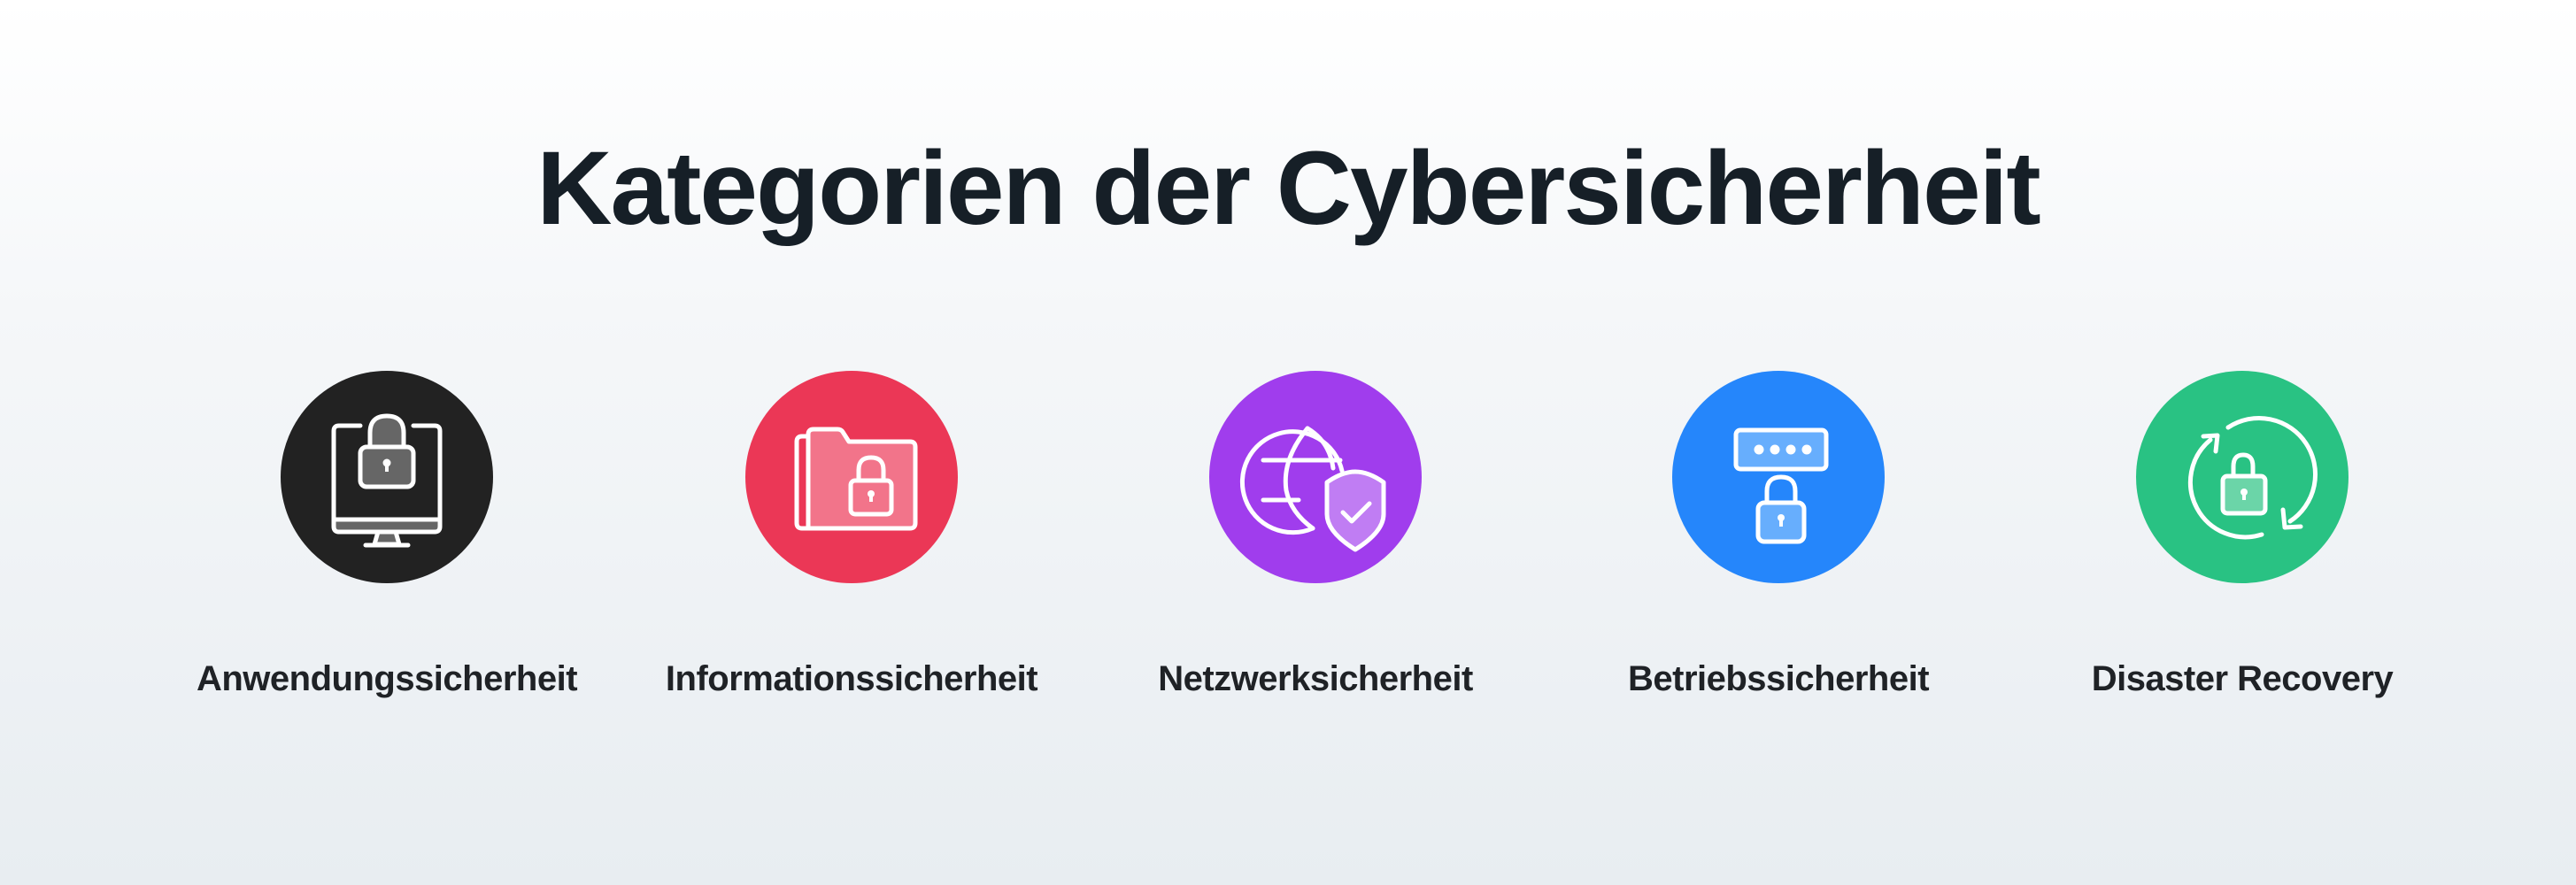  What do you see at coordinates (2252, 478) in the screenshot?
I see `recovery-lock-icon` at bounding box center [2252, 478].